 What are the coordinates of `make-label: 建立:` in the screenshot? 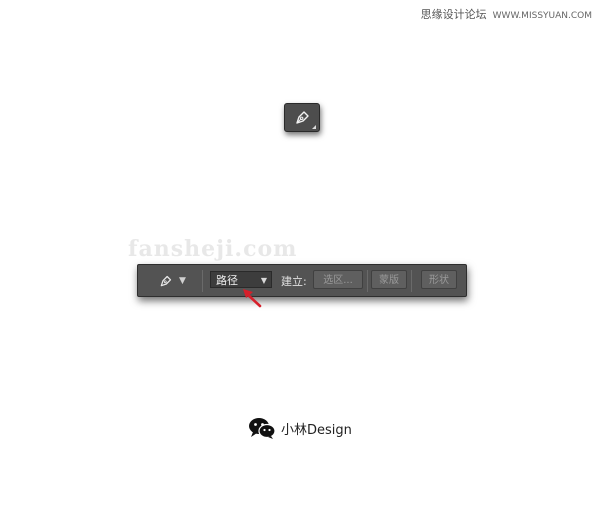 It's located at (294, 281).